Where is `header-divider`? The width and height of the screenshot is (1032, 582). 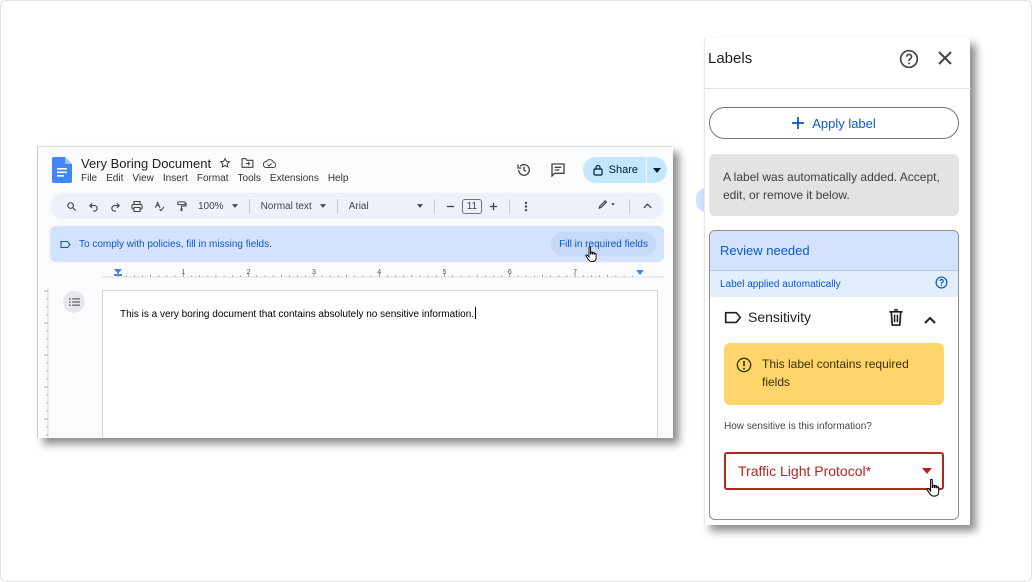 header-divider is located at coordinates (838, 88).